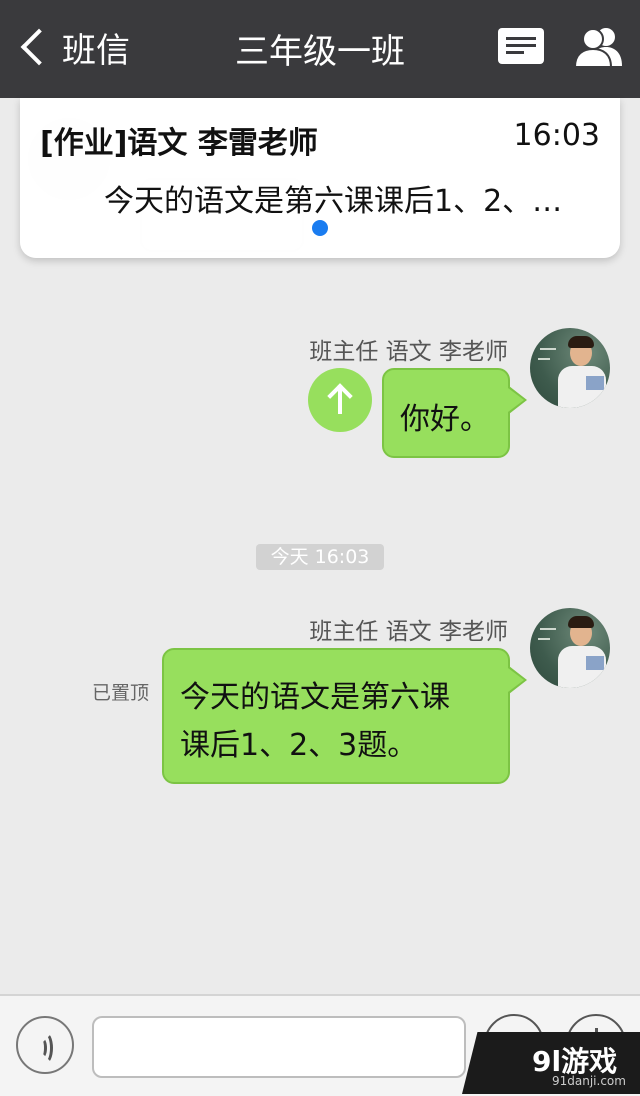 This screenshot has height=1096, width=640. Describe the element at coordinates (521, 46) in the screenshot. I see `message-list-icon` at that location.